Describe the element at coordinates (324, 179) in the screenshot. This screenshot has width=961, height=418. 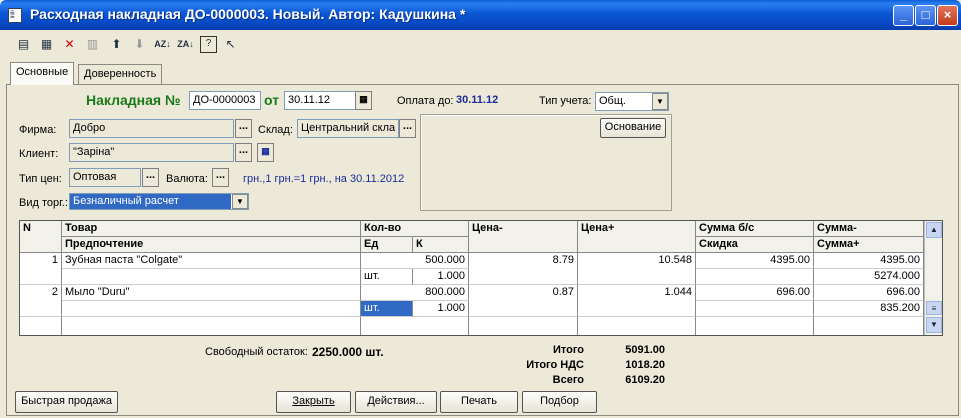
I see `currency-info: грн.,1 грн.=1 грн., на 30.11.2012` at that location.